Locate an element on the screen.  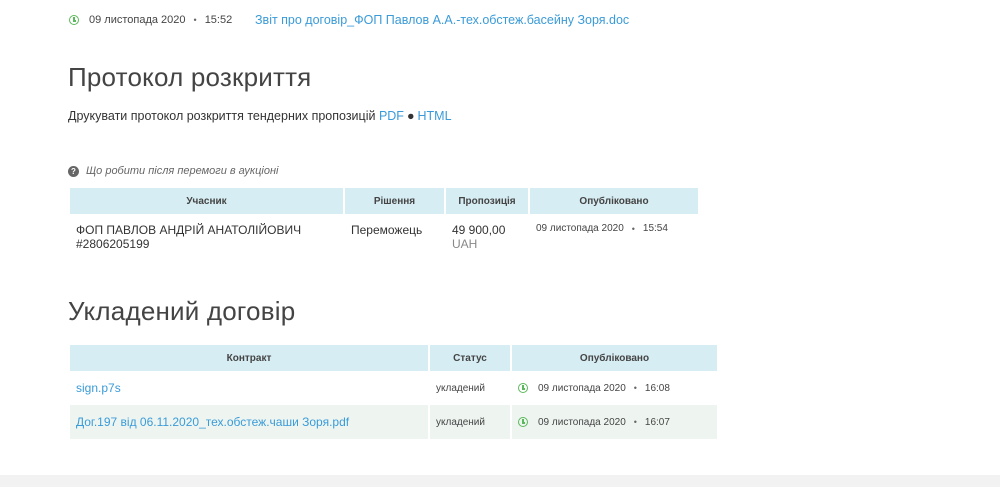
col-published: Опубліковано is located at coordinates (614, 201).